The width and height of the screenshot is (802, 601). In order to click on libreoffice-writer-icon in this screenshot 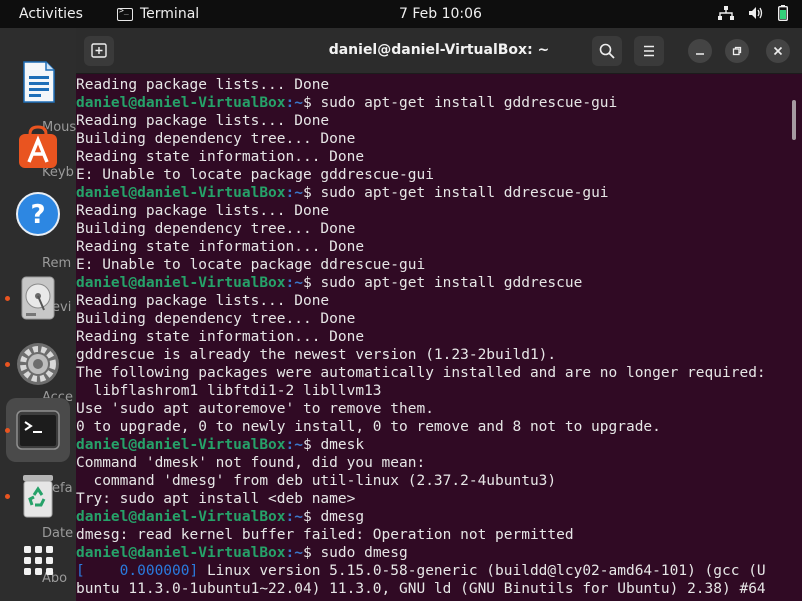, I will do `click(38, 82)`.